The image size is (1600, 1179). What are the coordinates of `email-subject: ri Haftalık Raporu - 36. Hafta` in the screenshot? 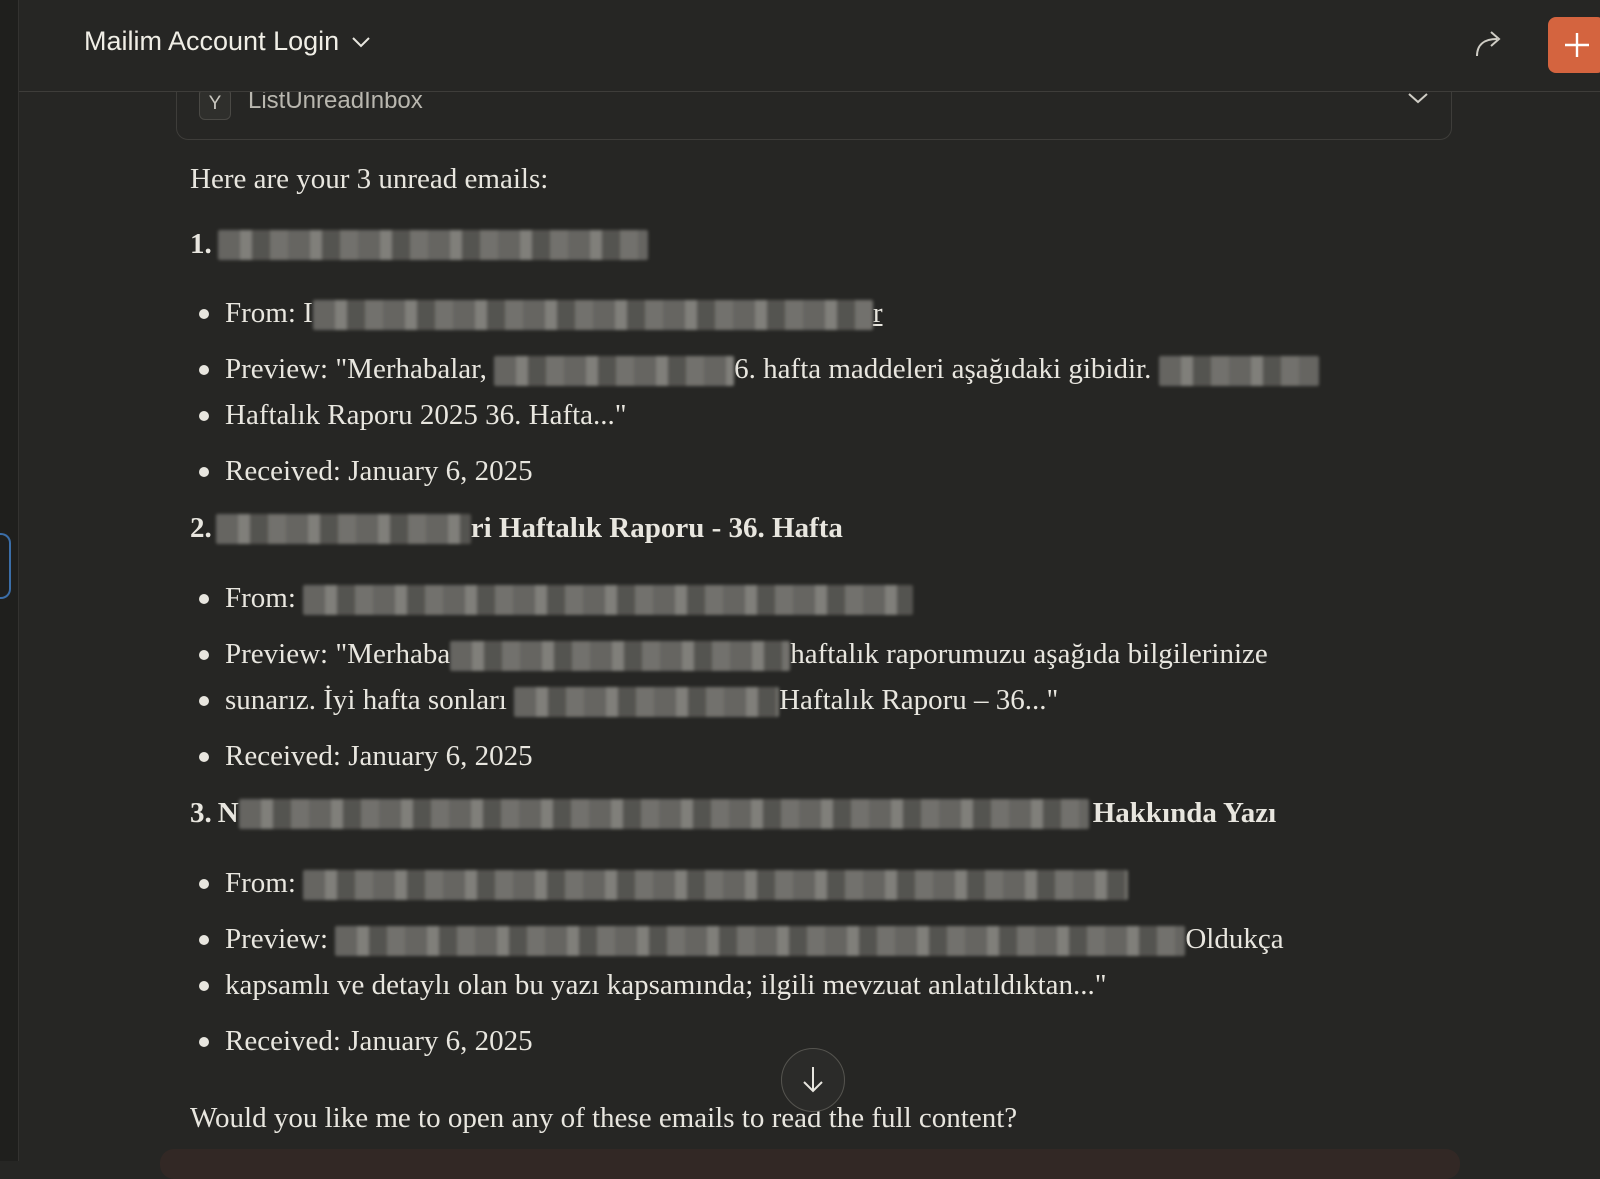 It's located at (656, 528).